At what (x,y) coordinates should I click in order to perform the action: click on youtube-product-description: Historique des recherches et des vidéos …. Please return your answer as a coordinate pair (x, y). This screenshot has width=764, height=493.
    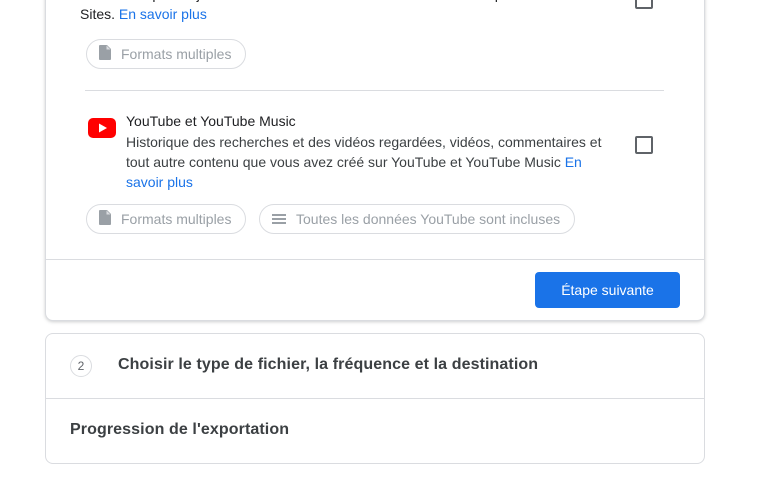
    Looking at the image, I should click on (373, 162).